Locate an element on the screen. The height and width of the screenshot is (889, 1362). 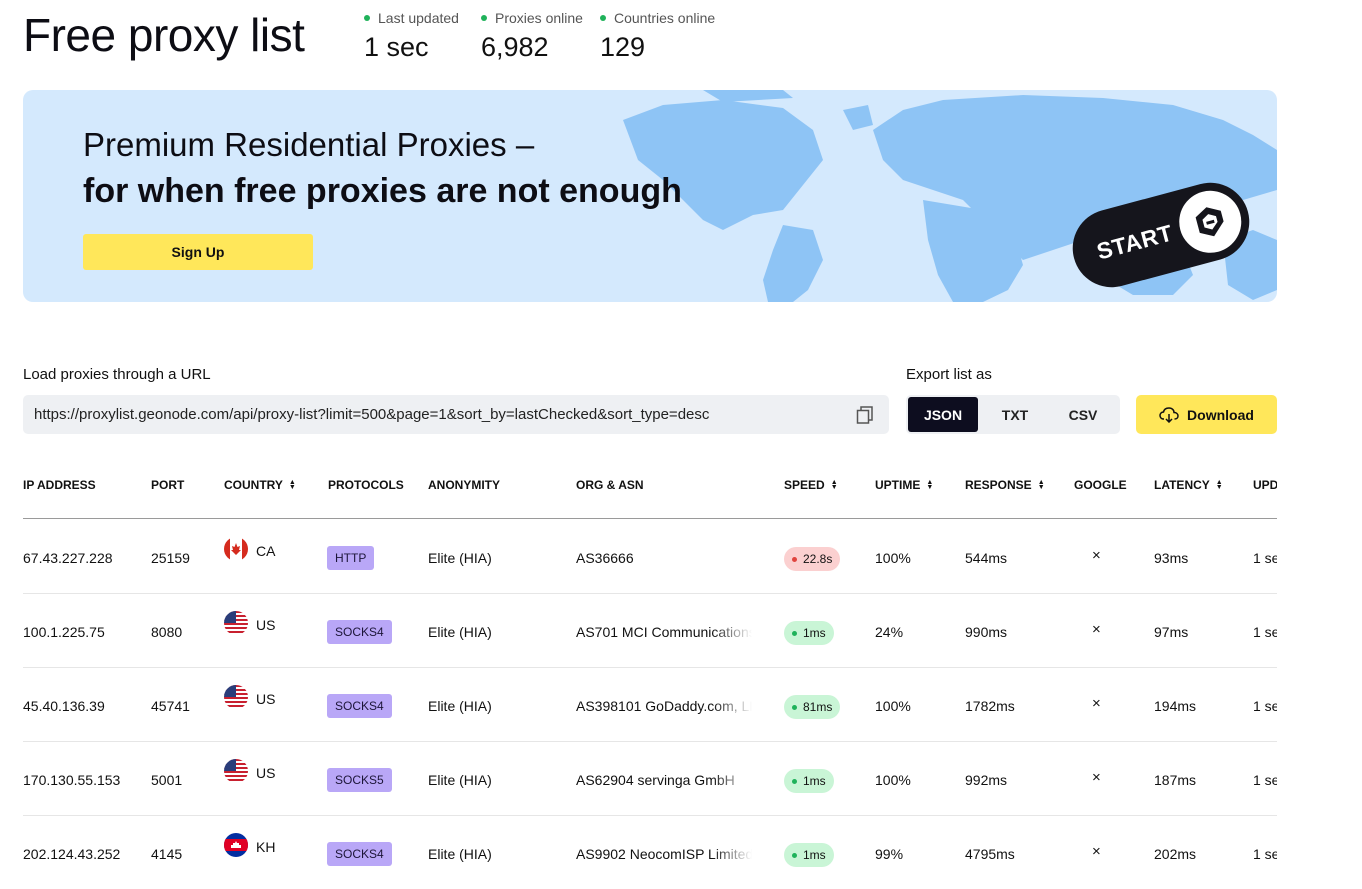
col-protocols: PROTOCOLS is located at coordinates (366, 485).